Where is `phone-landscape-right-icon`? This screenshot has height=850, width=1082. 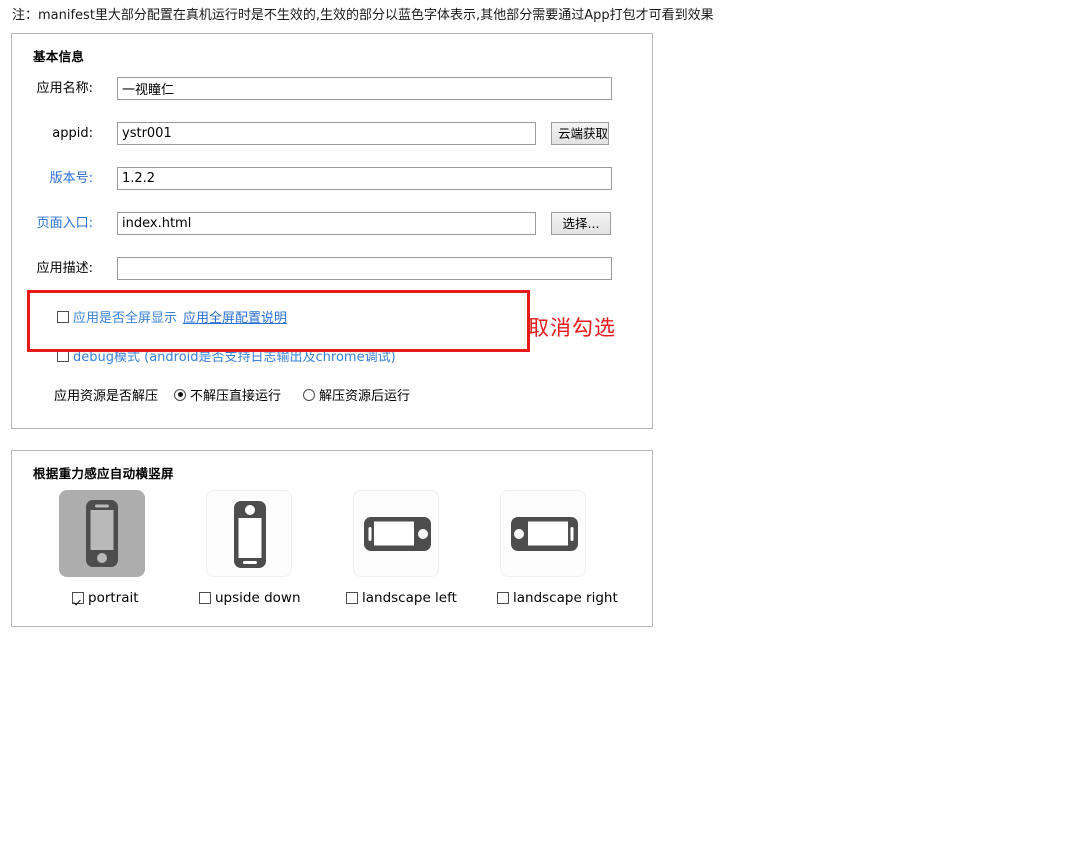 phone-landscape-right-icon is located at coordinates (543, 534).